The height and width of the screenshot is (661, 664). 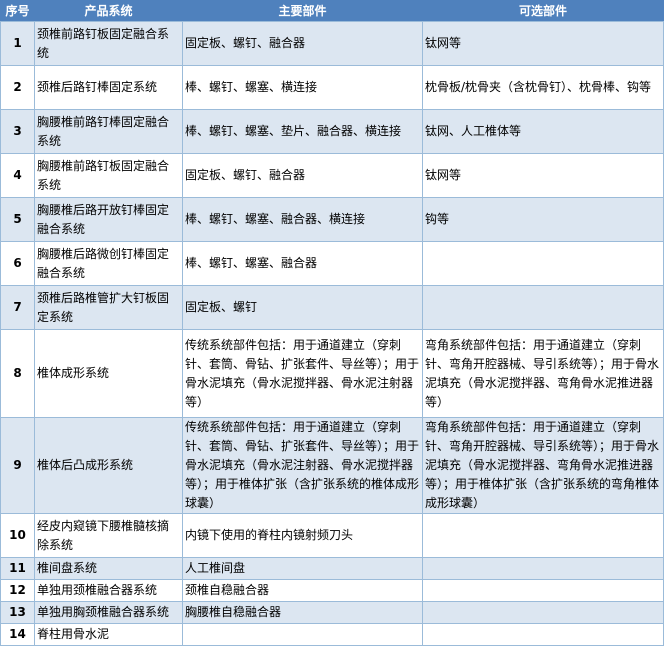 I want to click on optional-parts-cell: 钩等, so click(x=543, y=219).